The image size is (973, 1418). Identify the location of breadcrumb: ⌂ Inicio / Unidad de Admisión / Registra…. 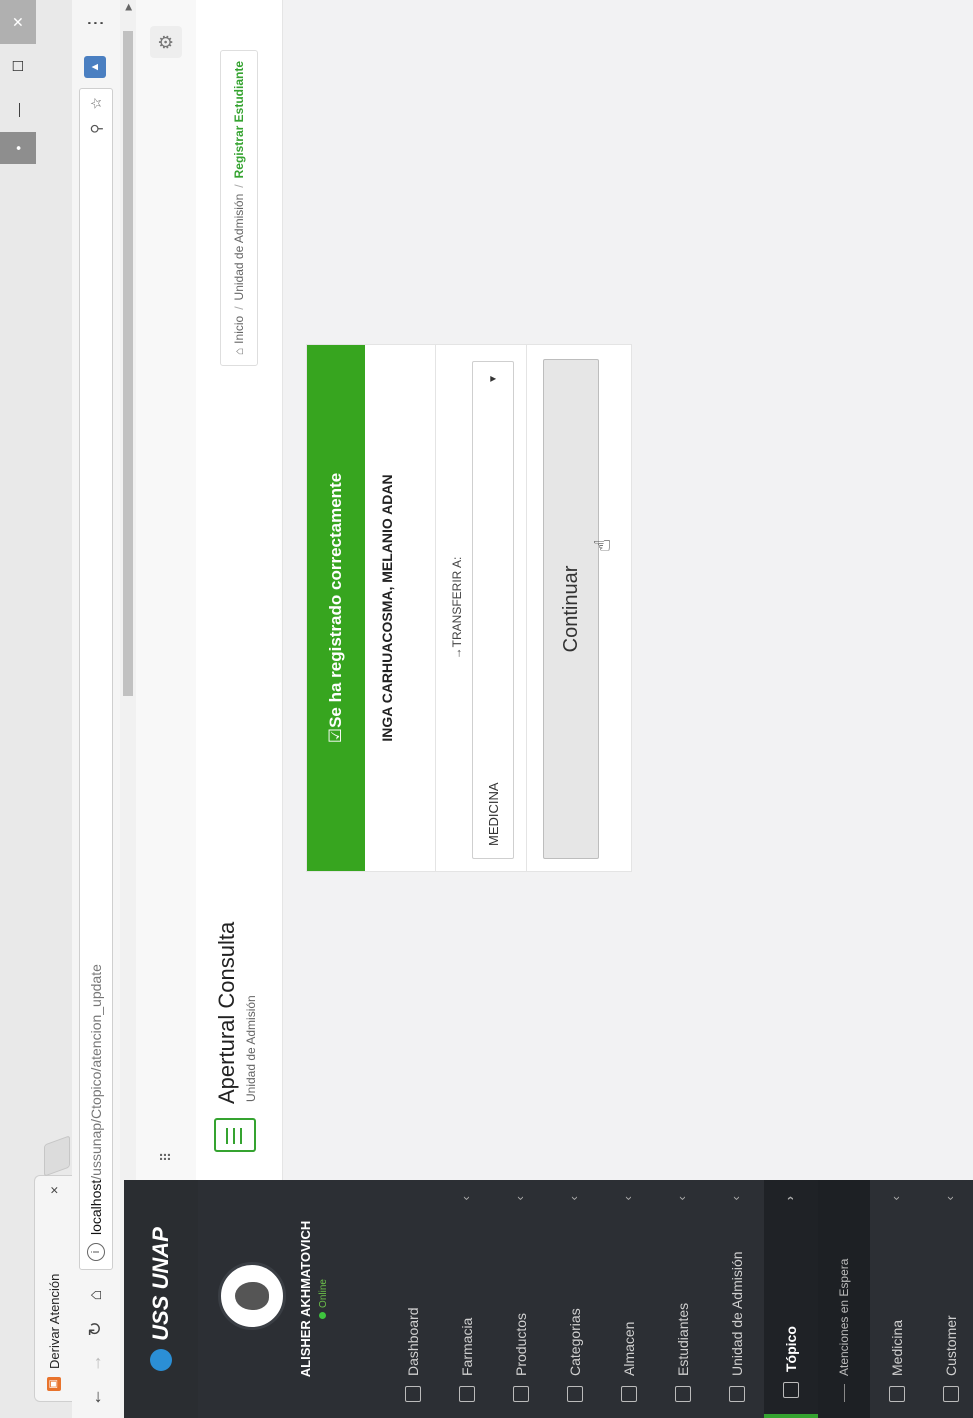
(239, 208).